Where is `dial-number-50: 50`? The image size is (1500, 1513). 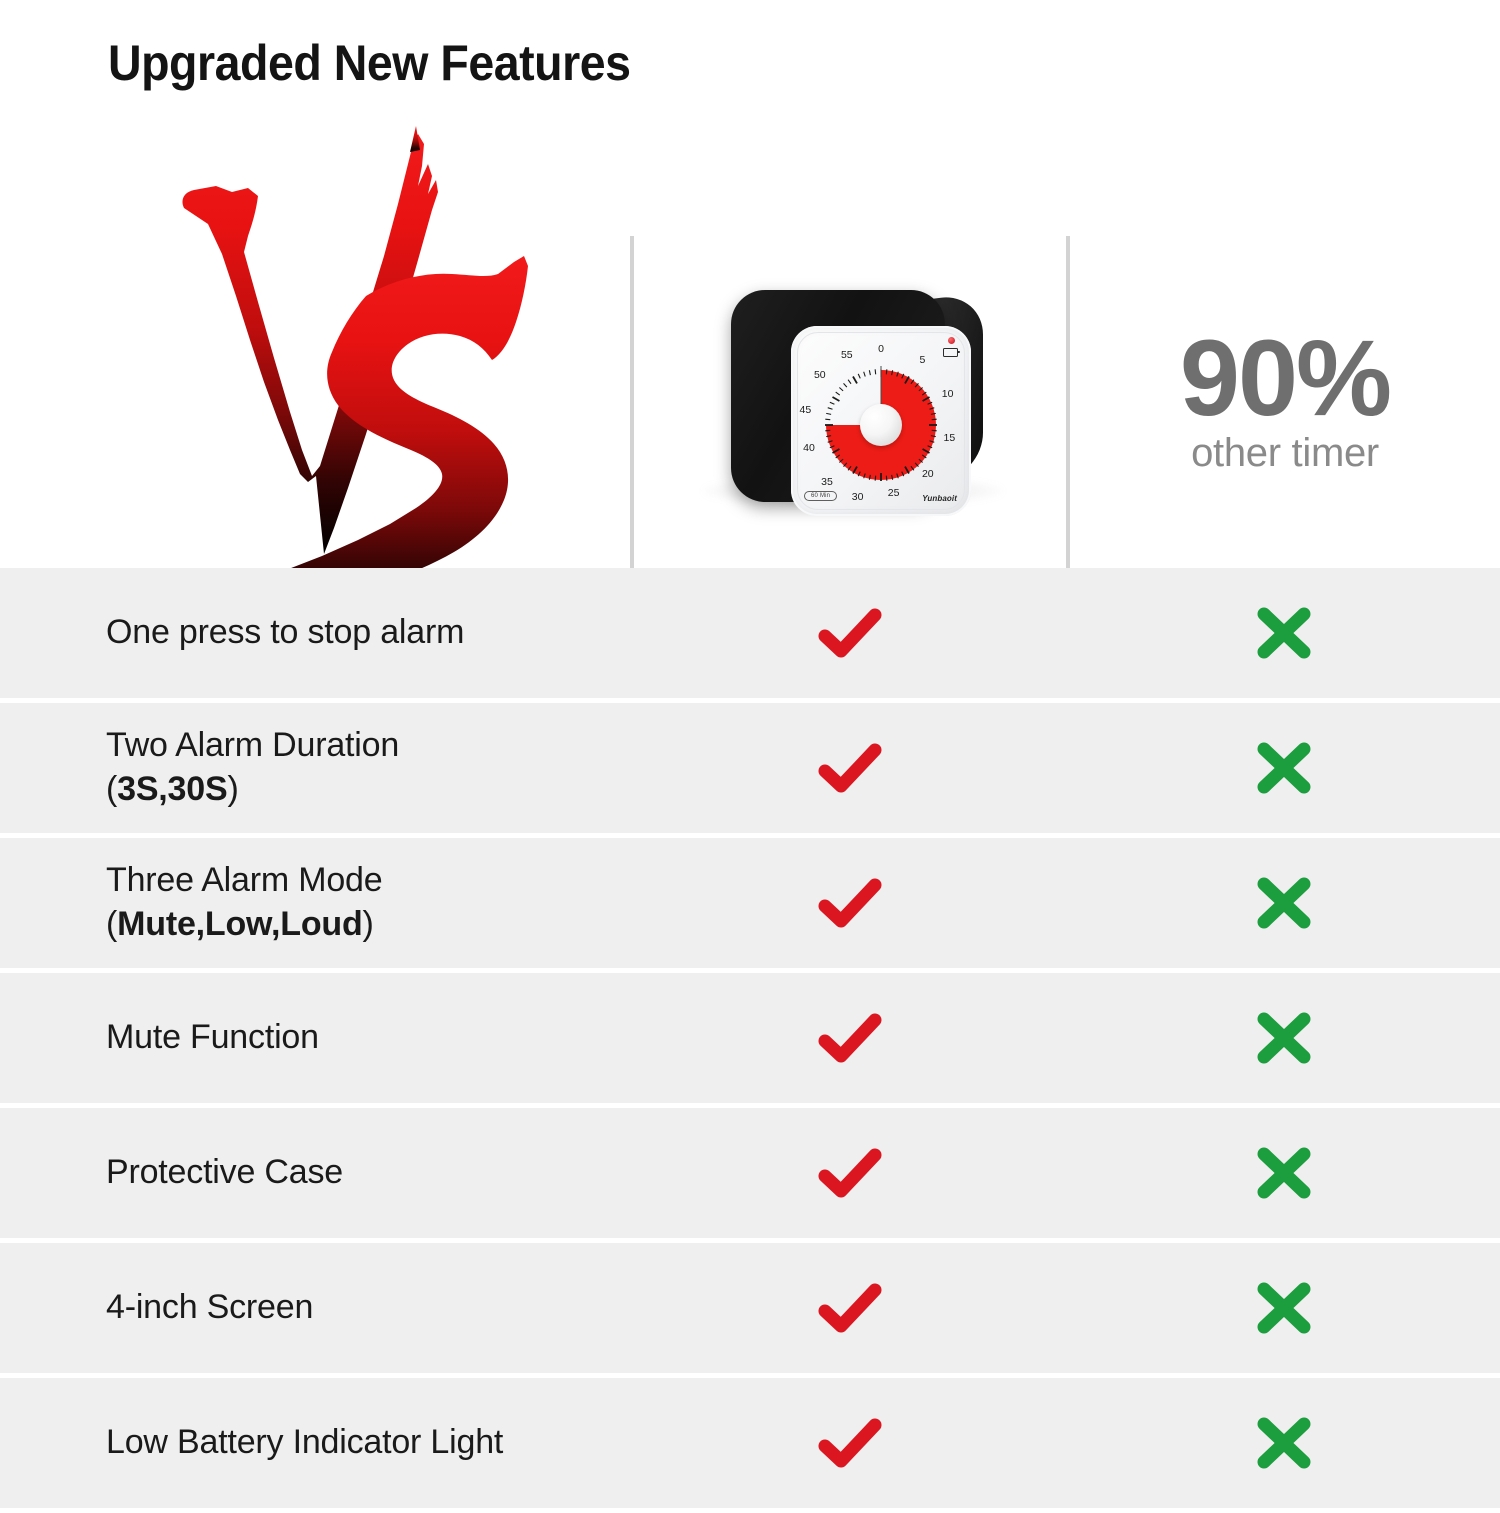
dial-number-50: 50 is located at coordinates (819, 375).